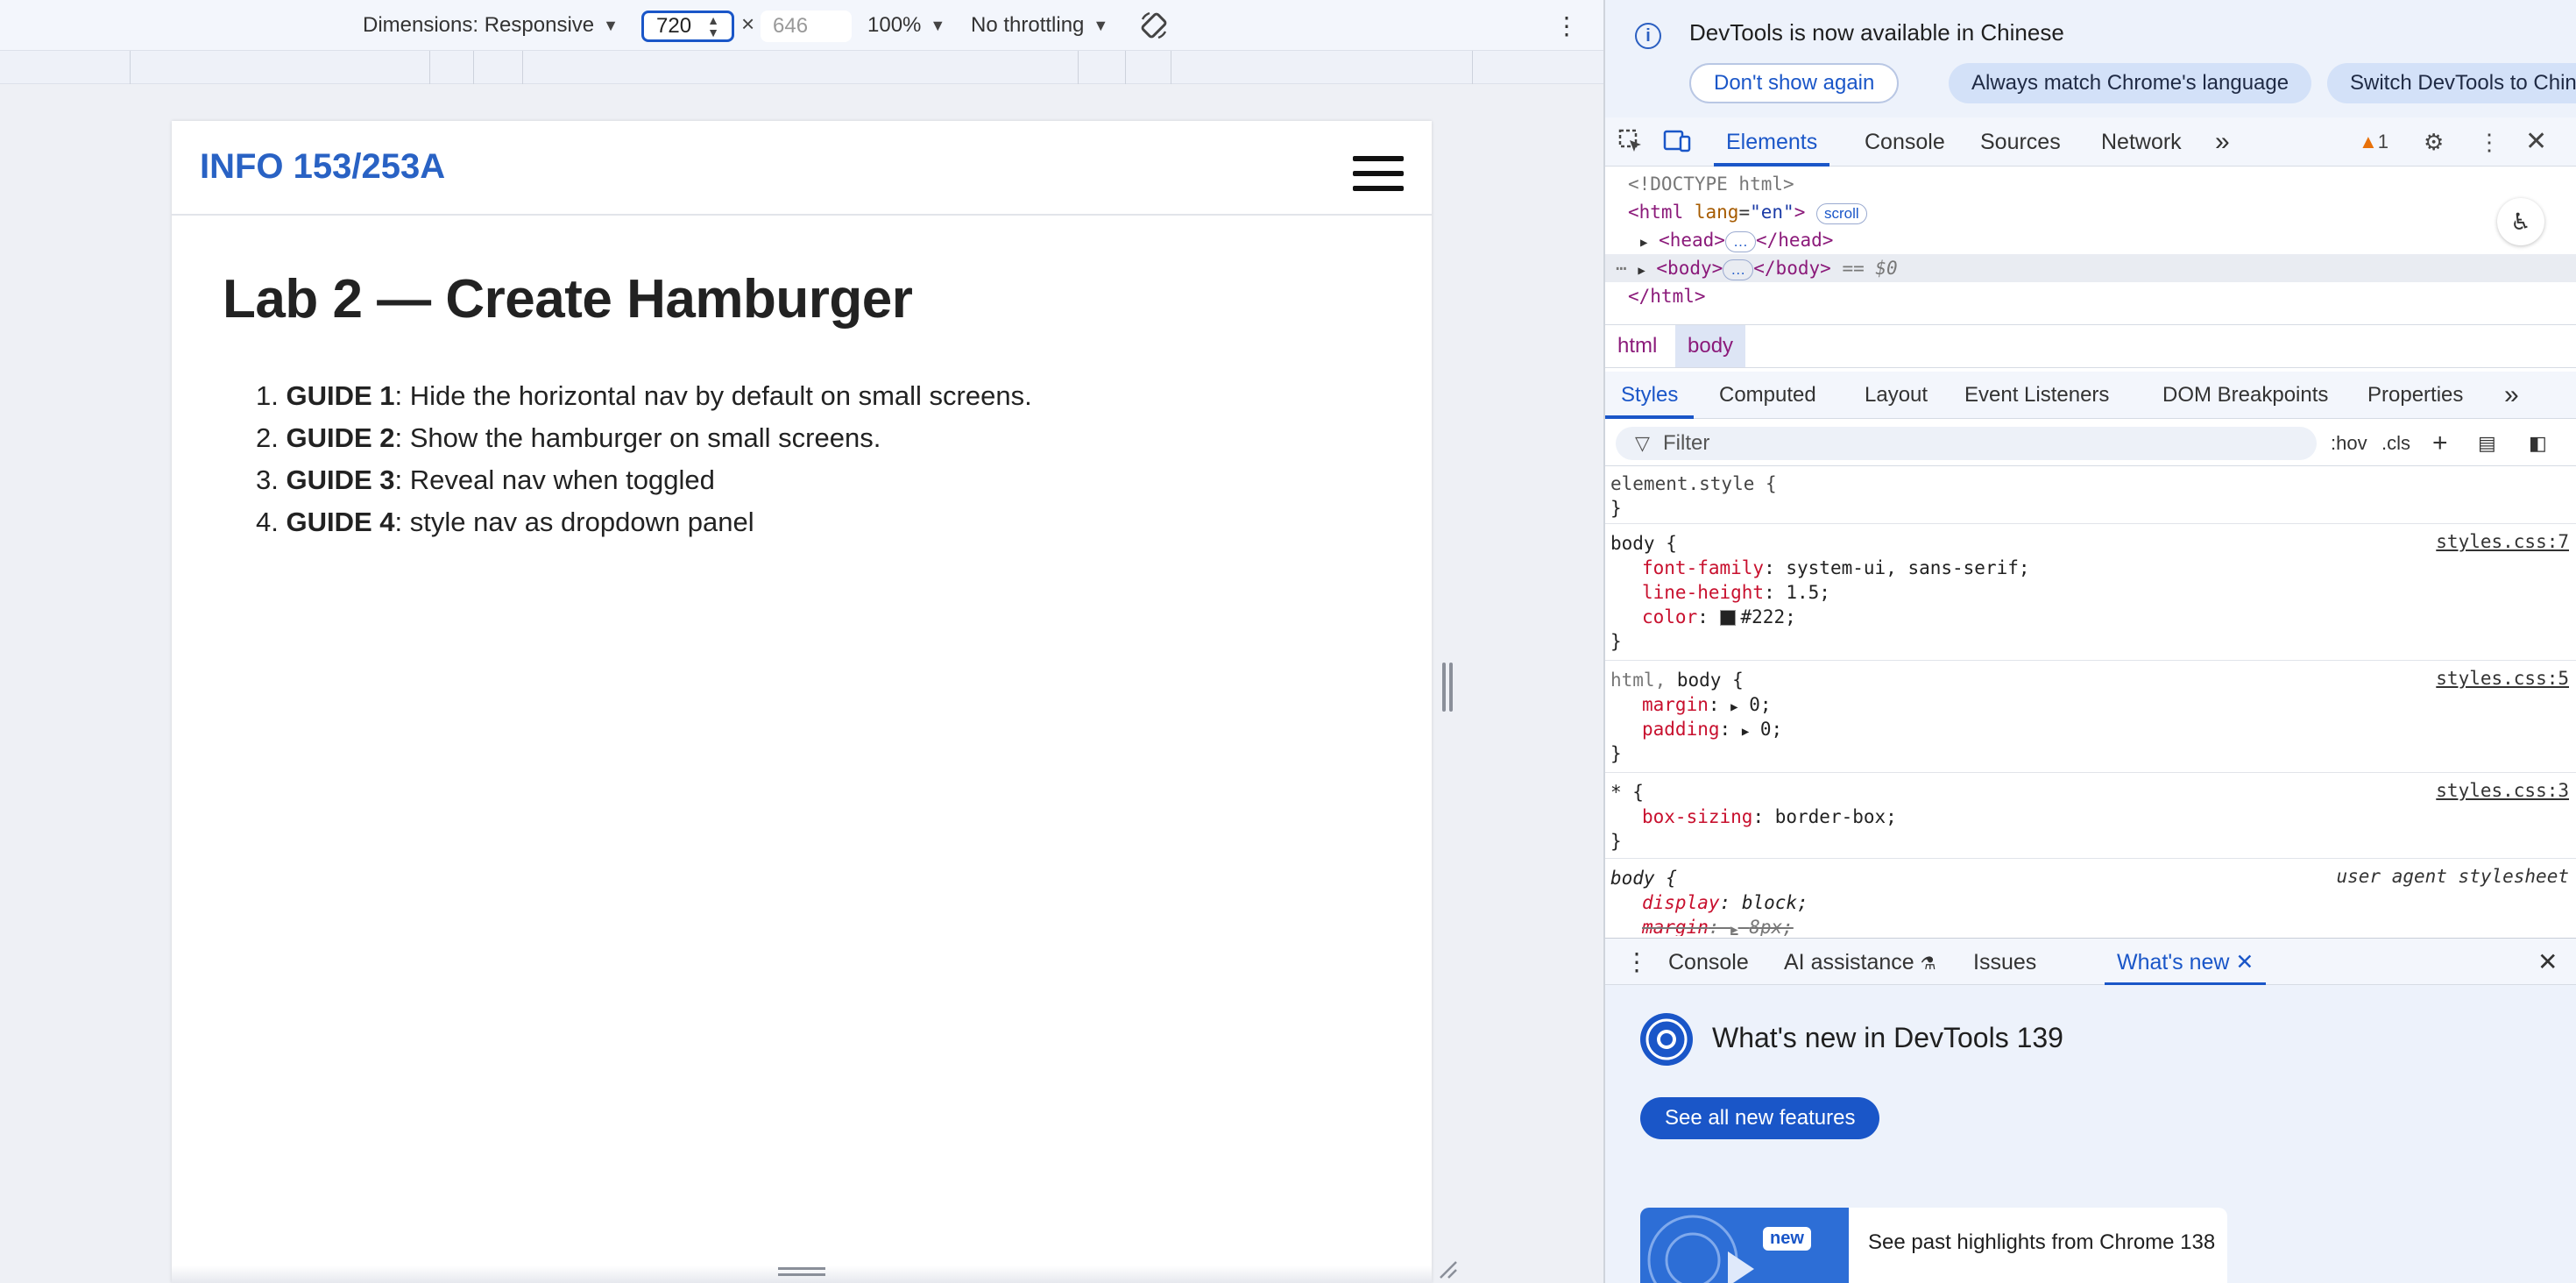  I want to click on dont-show-again-button: Don't show again, so click(1794, 83).